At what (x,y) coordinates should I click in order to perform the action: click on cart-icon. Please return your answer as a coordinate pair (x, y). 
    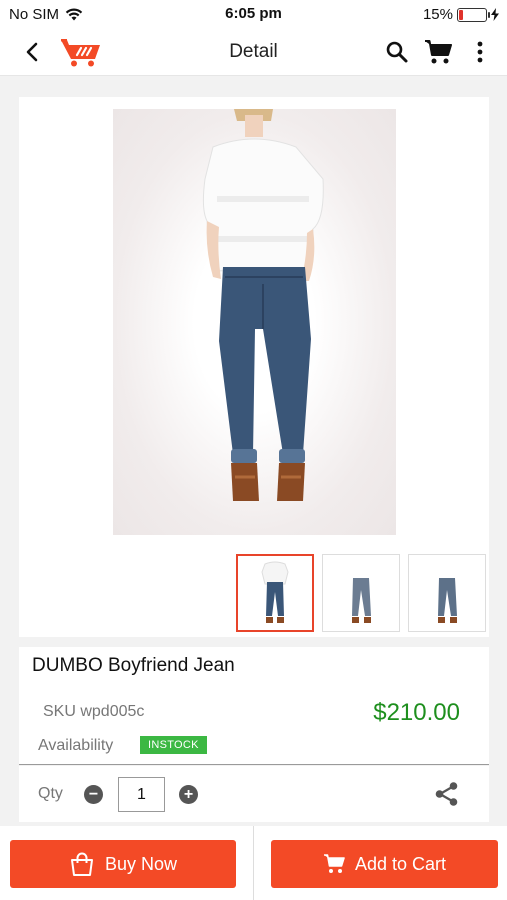
    Looking at the image, I should click on (438, 52).